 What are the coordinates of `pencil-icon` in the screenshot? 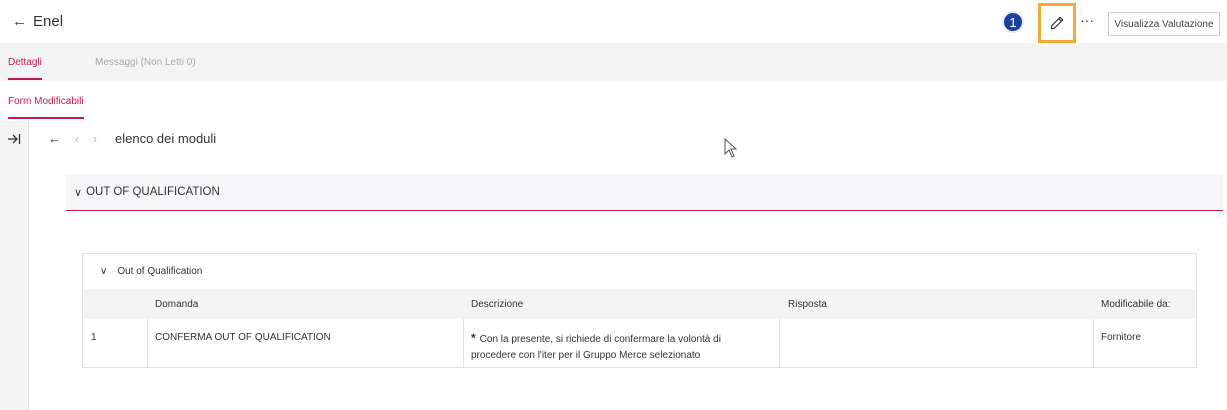 It's located at (1057, 23).